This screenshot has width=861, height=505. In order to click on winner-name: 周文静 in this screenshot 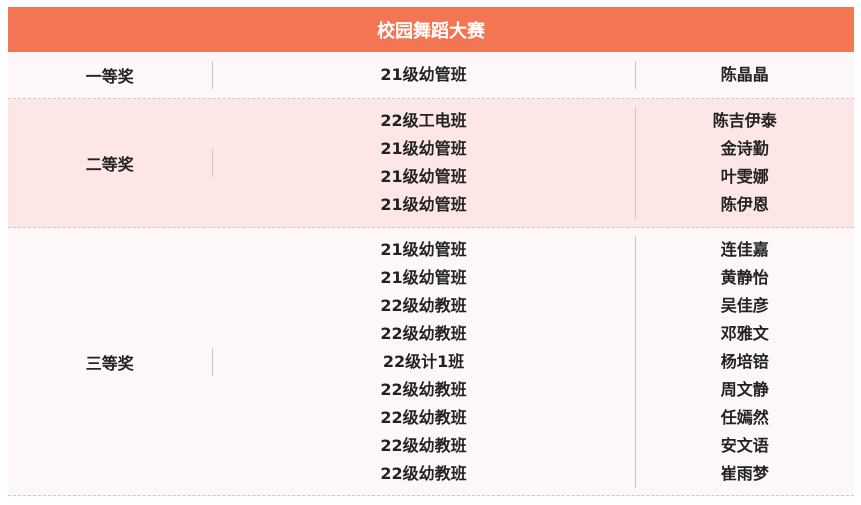, I will do `click(744, 389)`.